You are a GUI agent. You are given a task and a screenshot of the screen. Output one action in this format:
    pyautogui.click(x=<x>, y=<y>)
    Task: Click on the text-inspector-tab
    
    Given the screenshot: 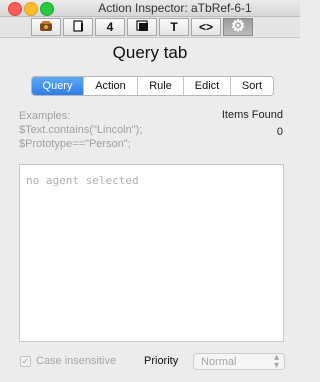 What is the action you would take?
    pyautogui.click(x=78, y=27)
    